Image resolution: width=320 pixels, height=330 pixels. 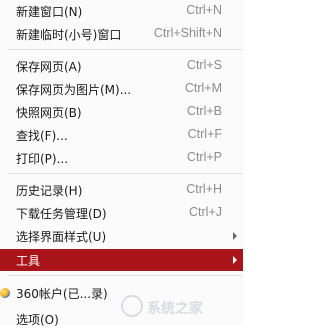 I want to click on menu-item-shortcut: Ctrl+B, so click(x=204, y=111).